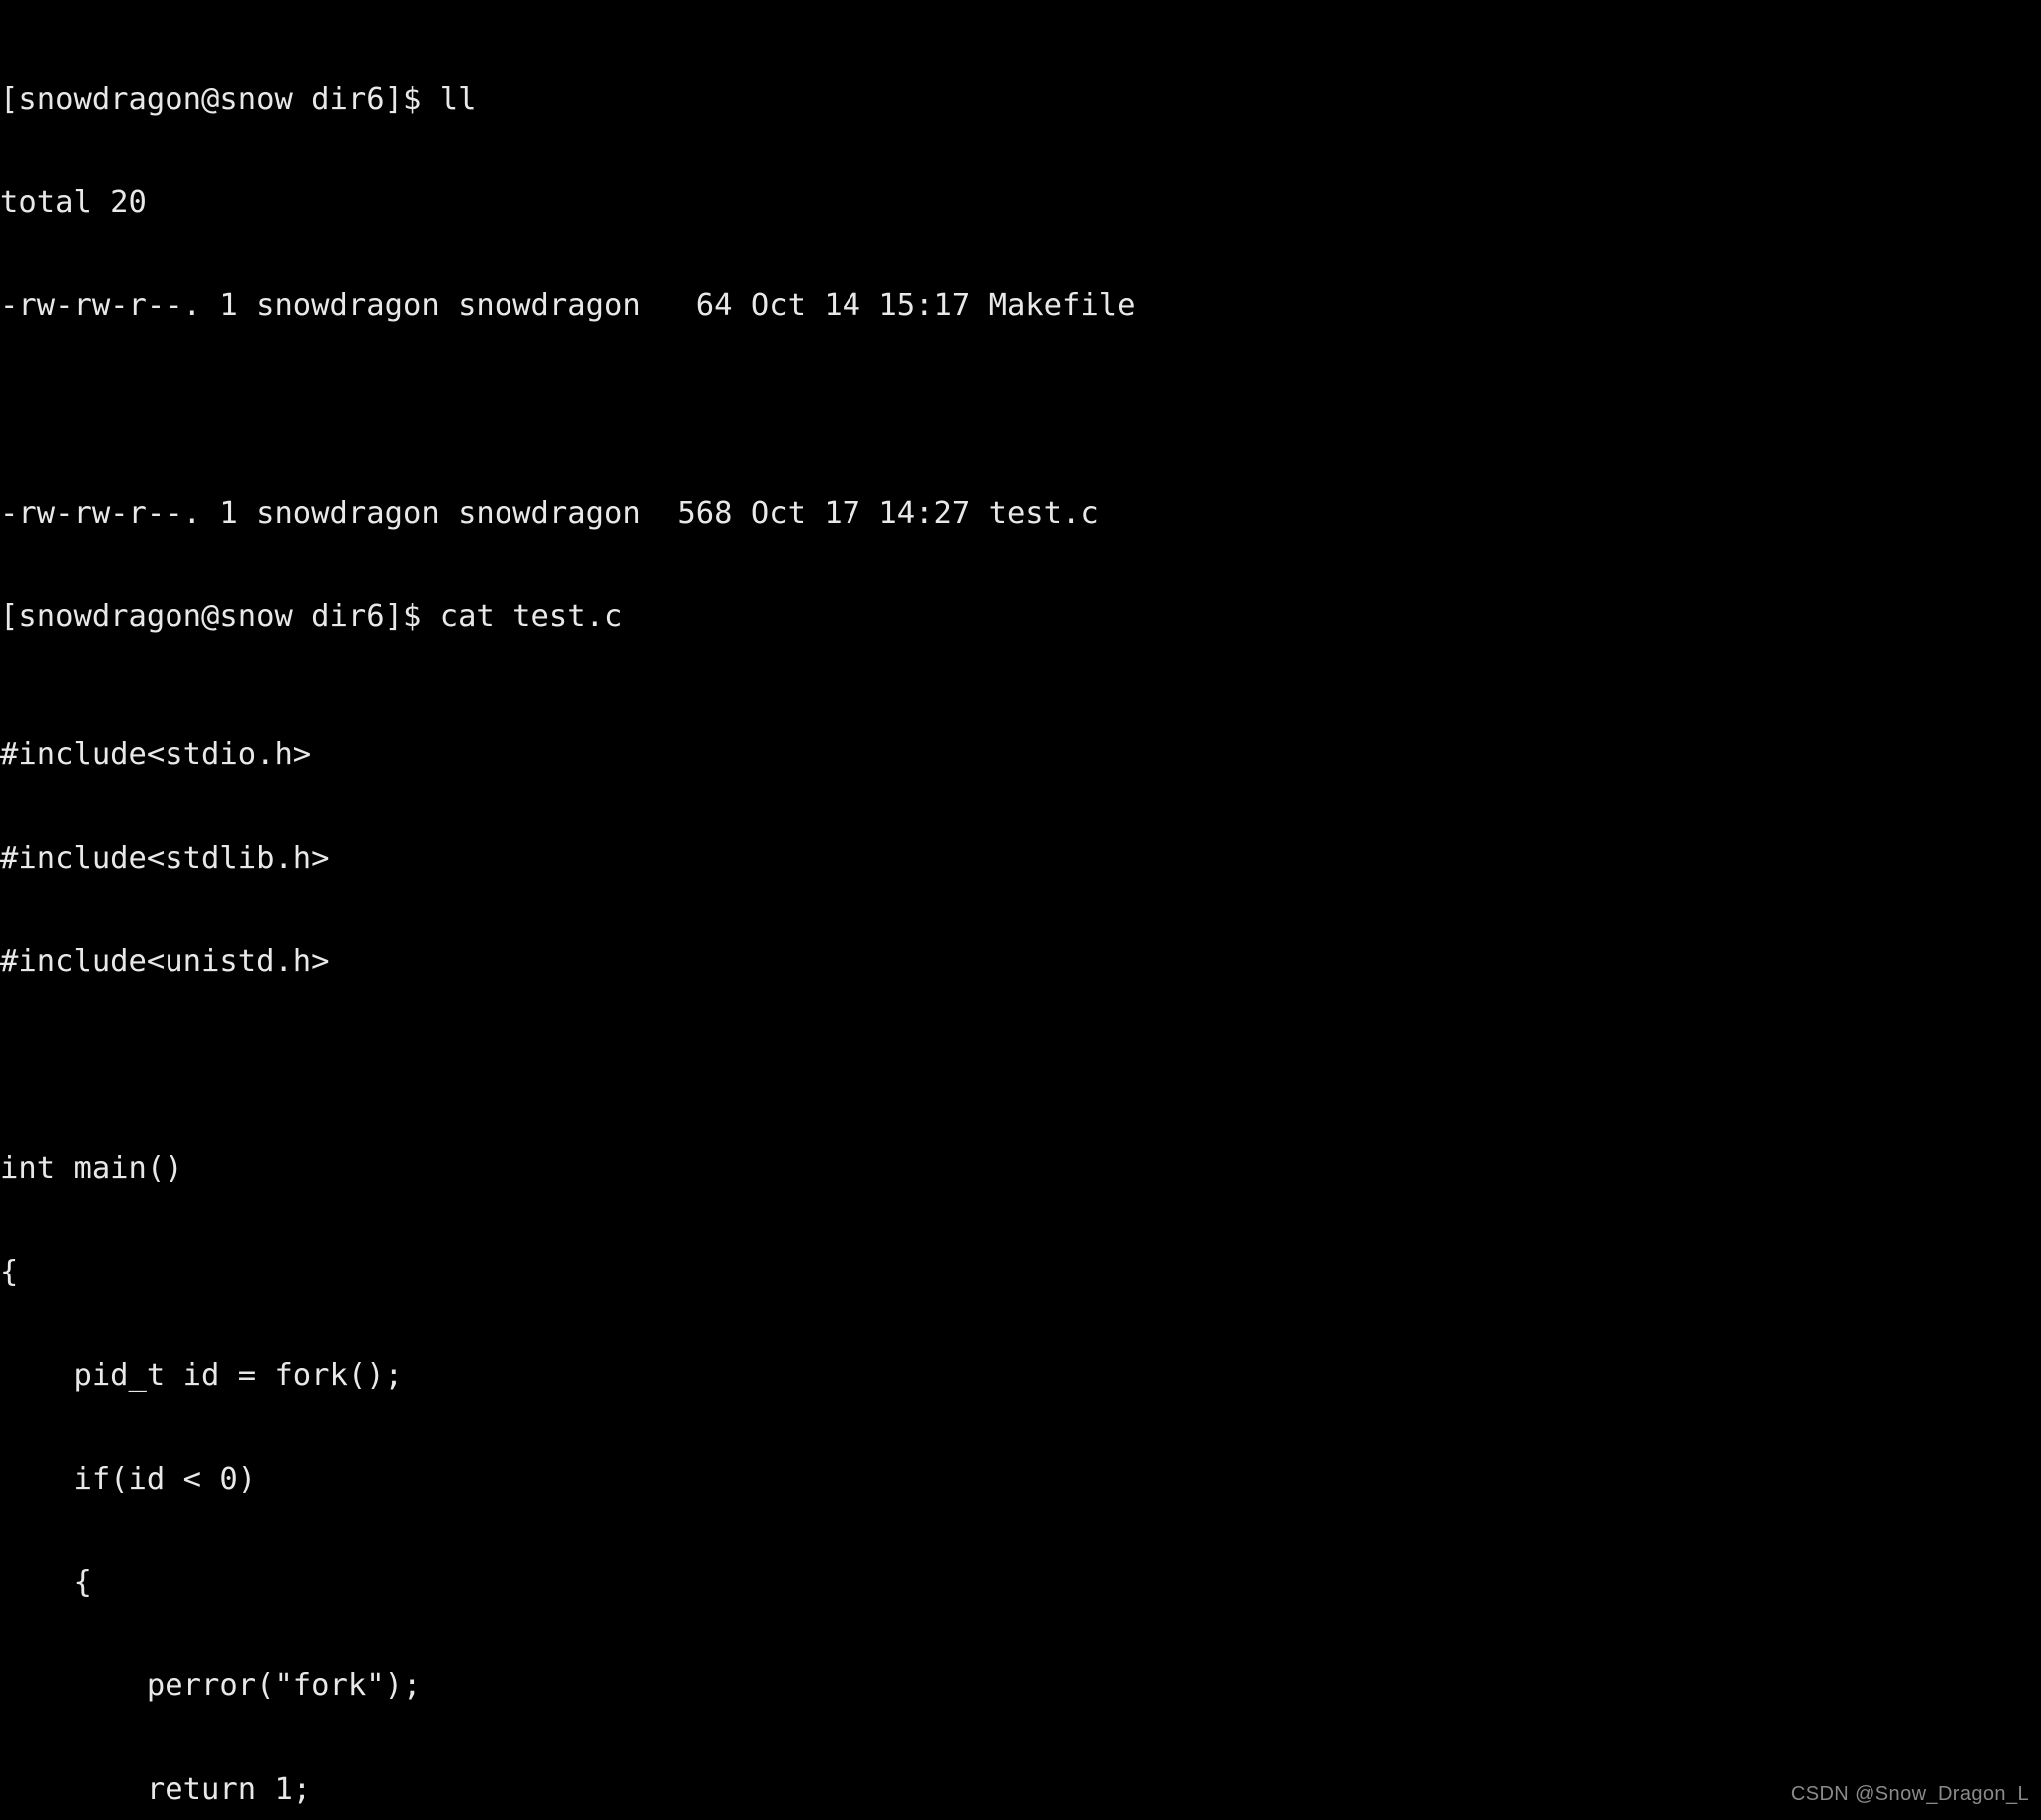 Image resolution: width=2041 pixels, height=1820 pixels. Describe the element at coordinates (128, 1479) in the screenshot. I see `code-line-if-id-negative: if(id < 0)` at that location.